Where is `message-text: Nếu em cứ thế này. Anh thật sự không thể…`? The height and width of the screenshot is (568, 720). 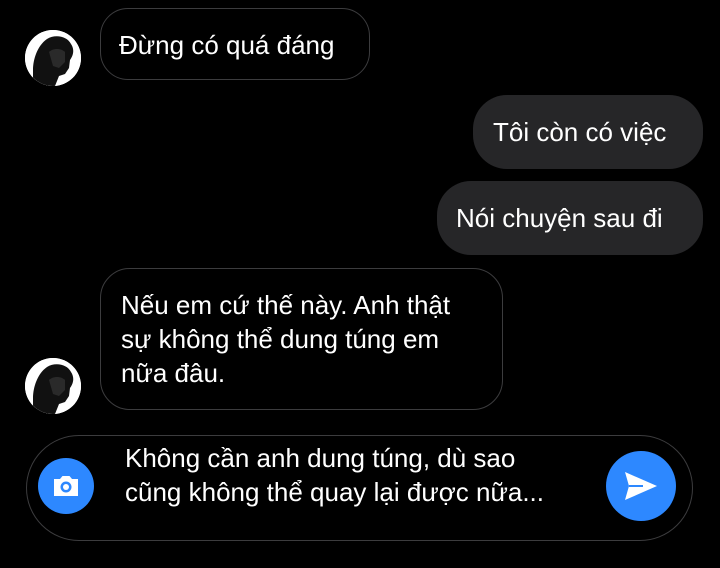
message-text: Nếu em cứ thế này. Anh thật sự không thể… is located at coordinates (286, 339).